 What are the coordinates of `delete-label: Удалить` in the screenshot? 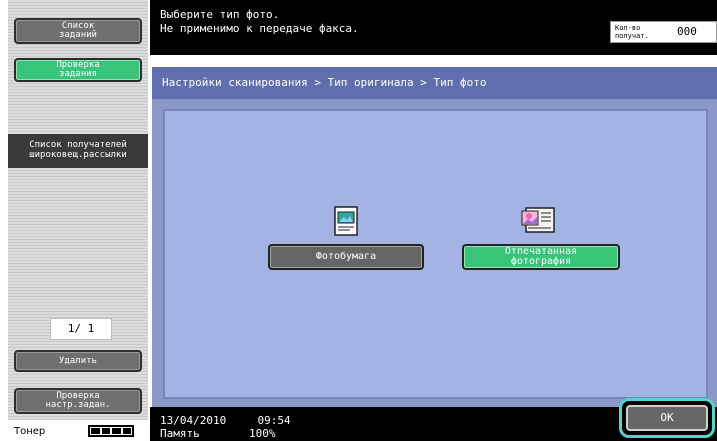 It's located at (78, 360).